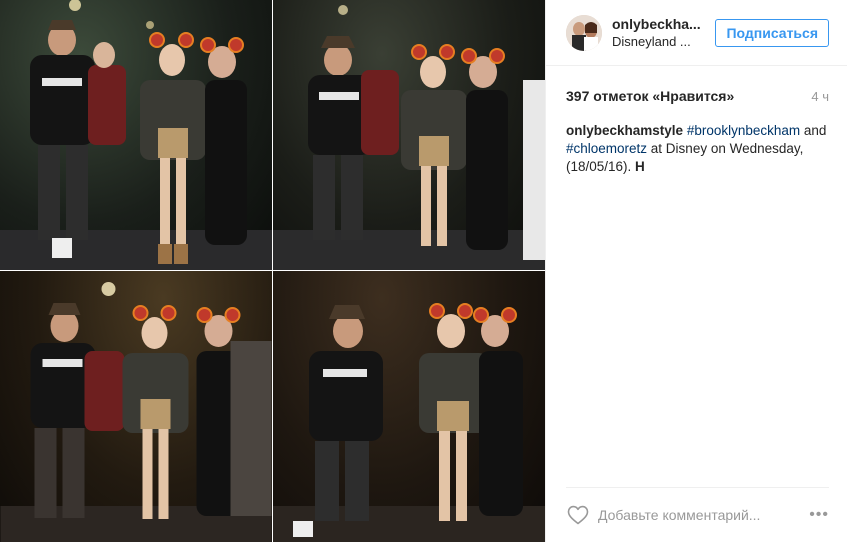 The height and width of the screenshot is (542, 847). What do you see at coordinates (743, 130) in the screenshot?
I see `hashtag-link: #brooklynbeckham` at bounding box center [743, 130].